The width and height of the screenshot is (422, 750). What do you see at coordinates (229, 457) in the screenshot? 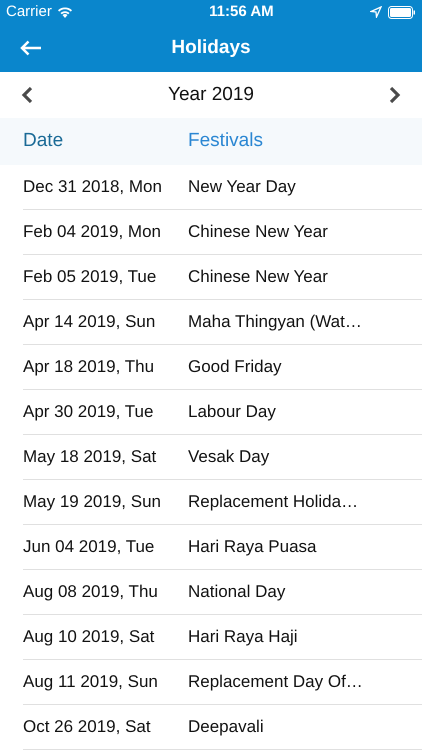
I see `festival-cell-text: Vesak Day` at bounding box center [229, 457].